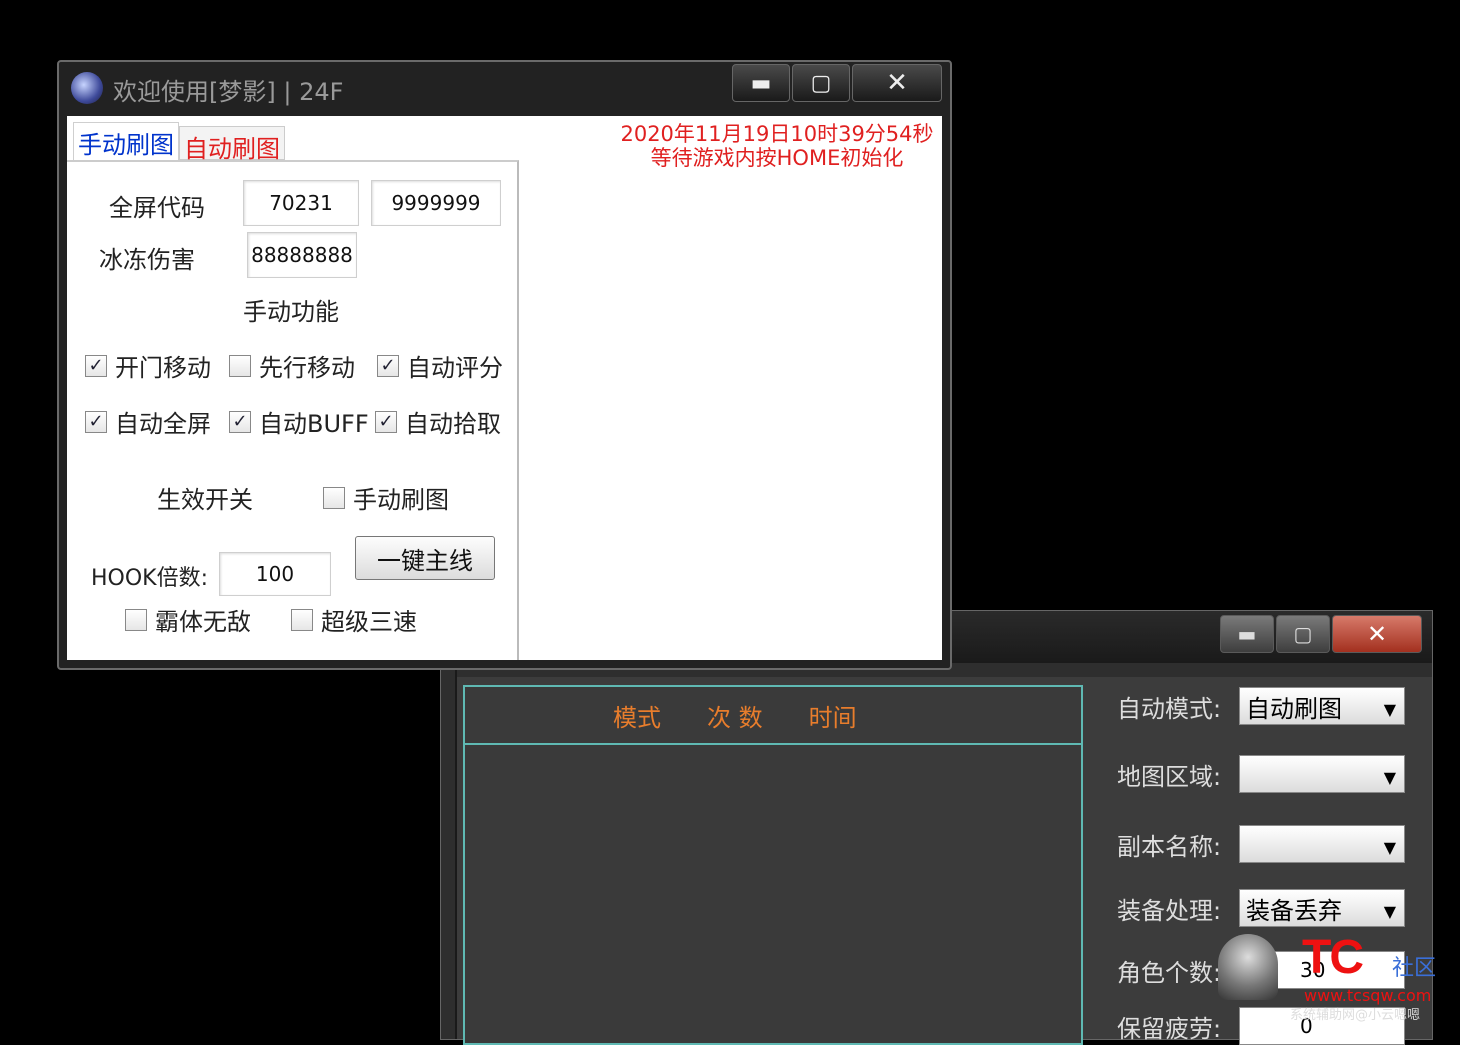 This screenshot has height=1045, width=1460. I want to click on run-log-list: 模式 次 数 时间, so click(773, 865).